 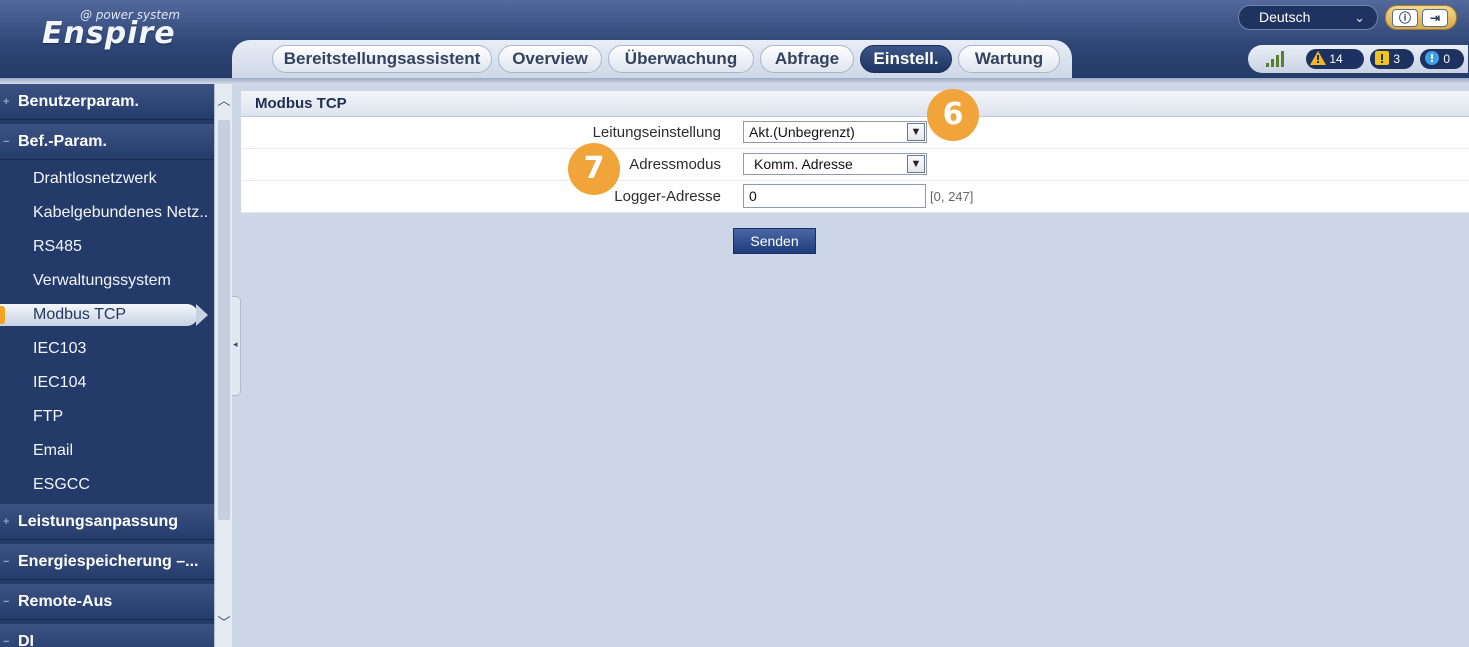 What do you see at coordinates (1009, 59) in the screenshot?
I see `tab-wartung: Wartung` at bounding box center [1009, 59].